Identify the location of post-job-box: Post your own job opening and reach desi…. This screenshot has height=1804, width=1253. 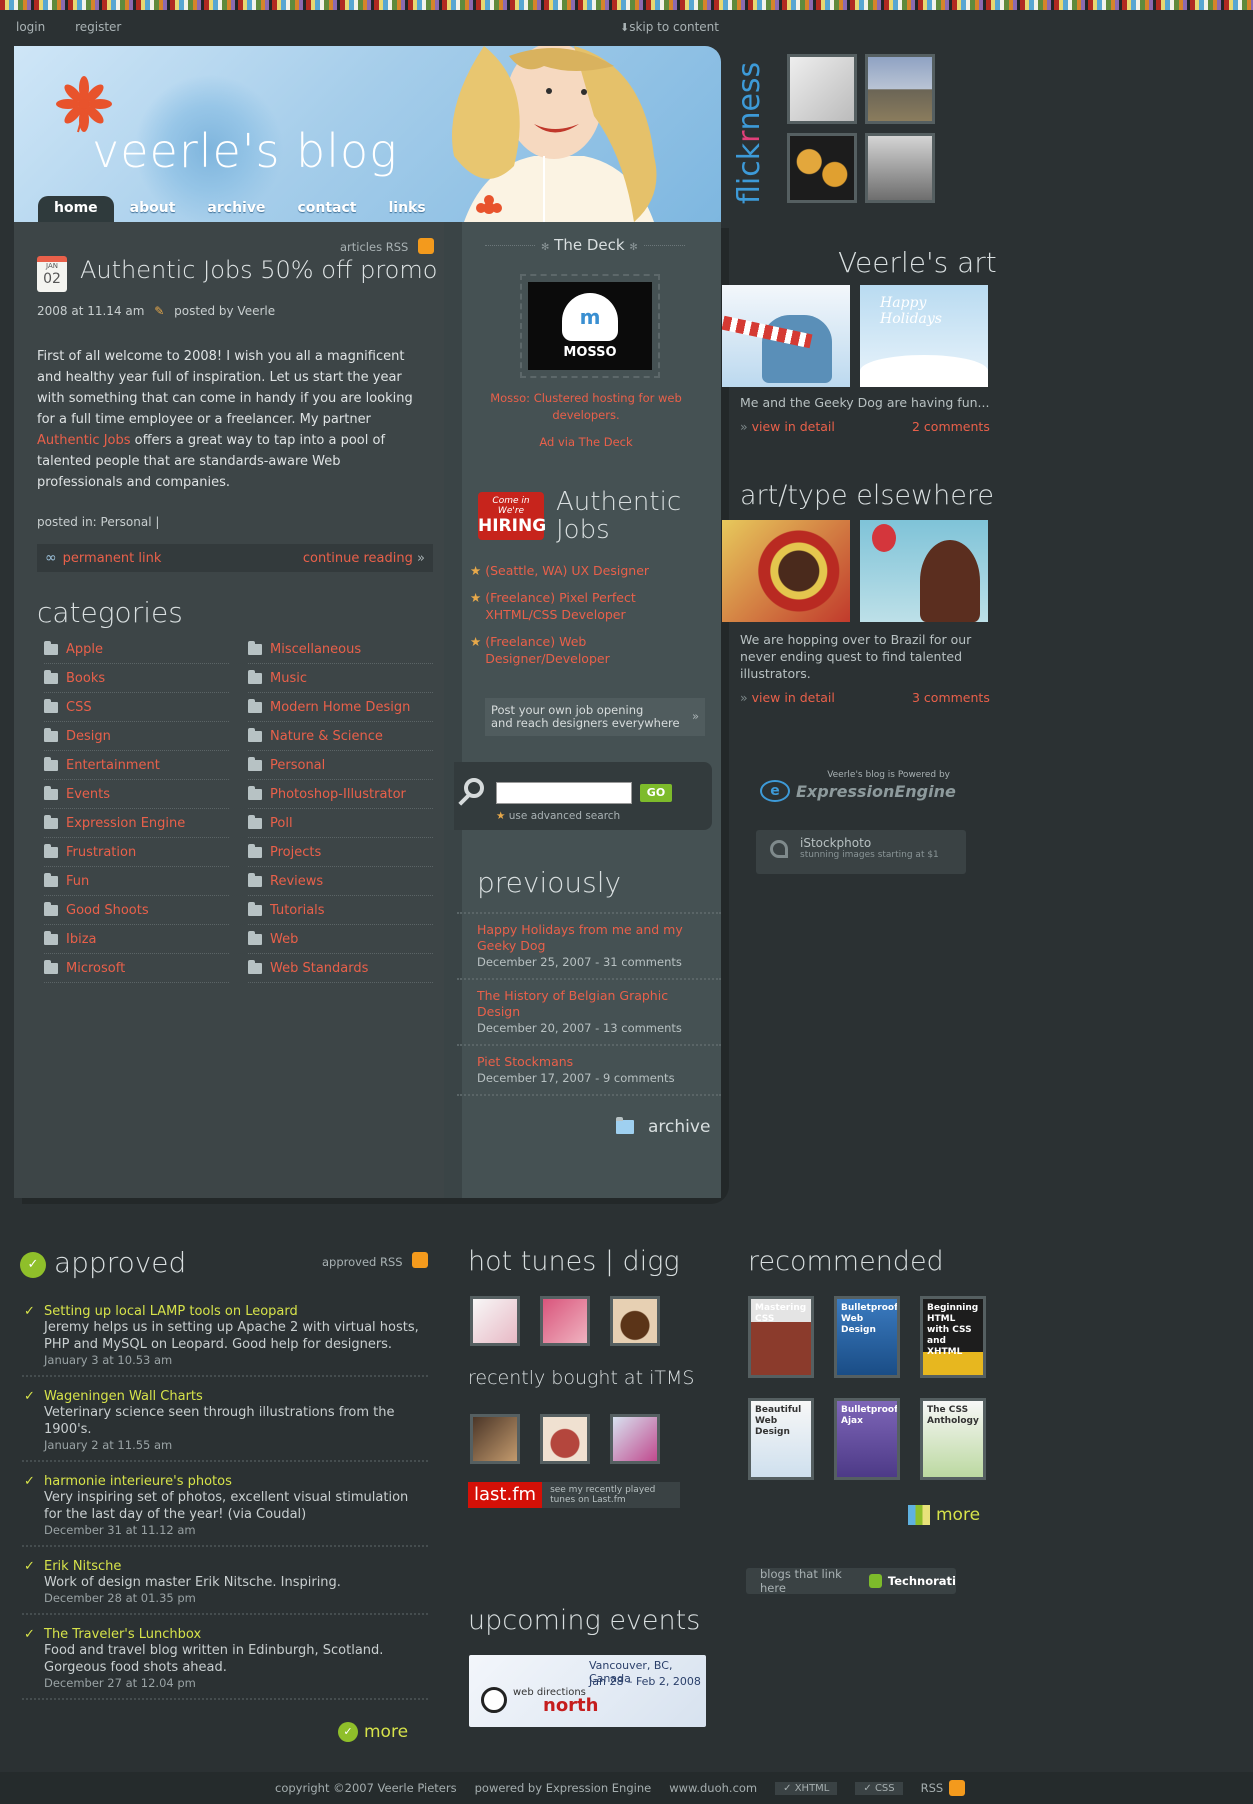
(595, 717).